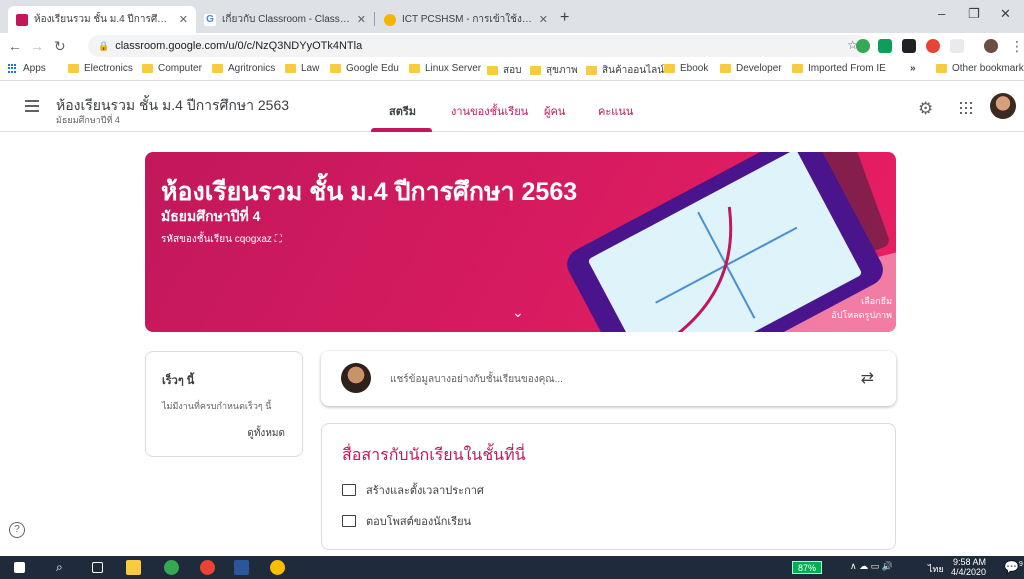 The height and width of the screenshot is (579, 1024). I want to click on bookmark-folder: สินค้าออนไลน์, so click(625, 70).